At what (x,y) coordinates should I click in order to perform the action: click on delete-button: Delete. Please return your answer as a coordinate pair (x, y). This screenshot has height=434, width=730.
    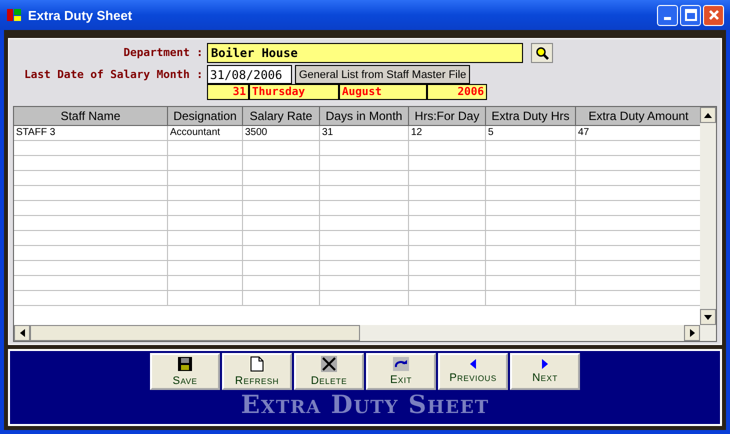
    Looking at the image, I should click on (329, 371).